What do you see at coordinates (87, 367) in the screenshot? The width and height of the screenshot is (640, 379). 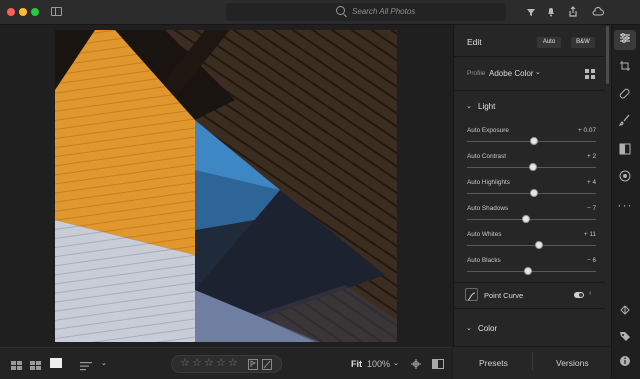 I see `sort-icon` at bounding box center [87, 367].